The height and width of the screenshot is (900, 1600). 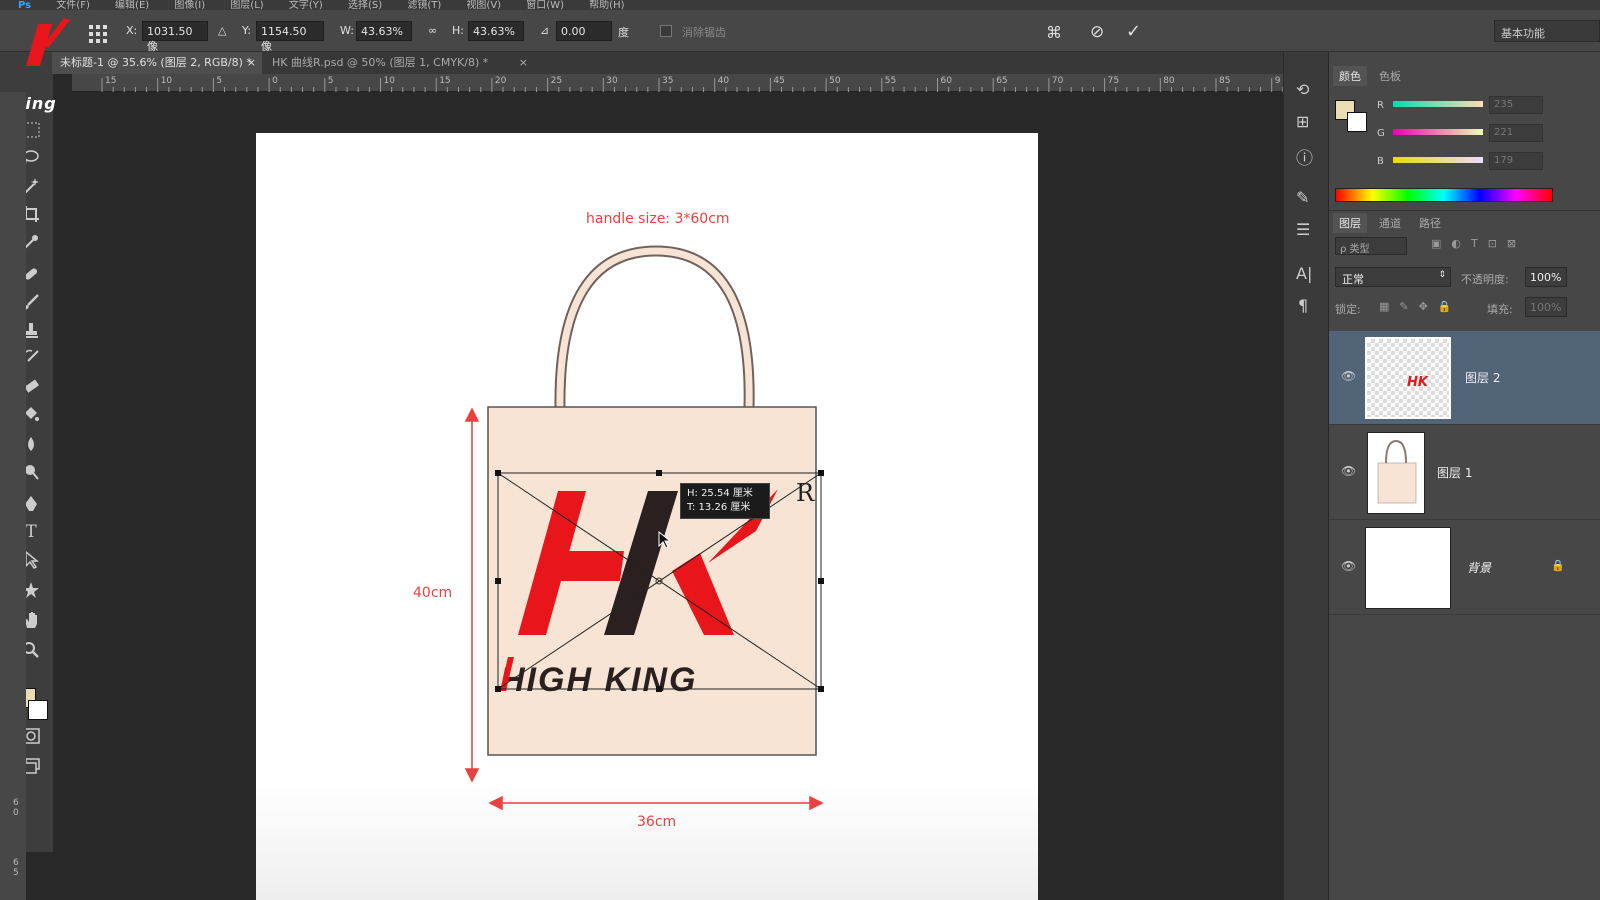 I want to click on handle-size-label: handle size: 3*60cm, so click(x=658, y=219).